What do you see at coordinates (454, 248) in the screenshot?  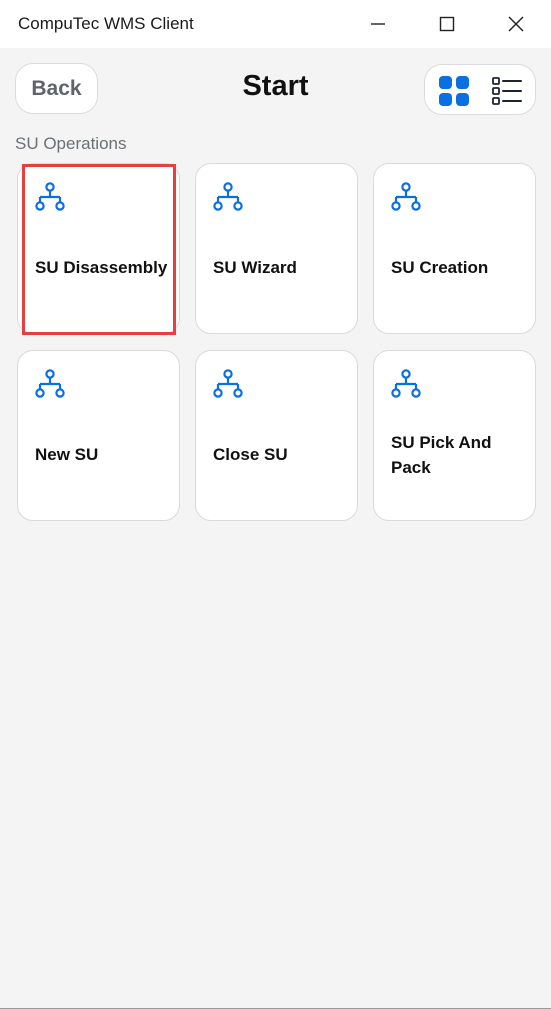 I see `tile-su-creation: SU Creation` at bounding box center [454, 248].